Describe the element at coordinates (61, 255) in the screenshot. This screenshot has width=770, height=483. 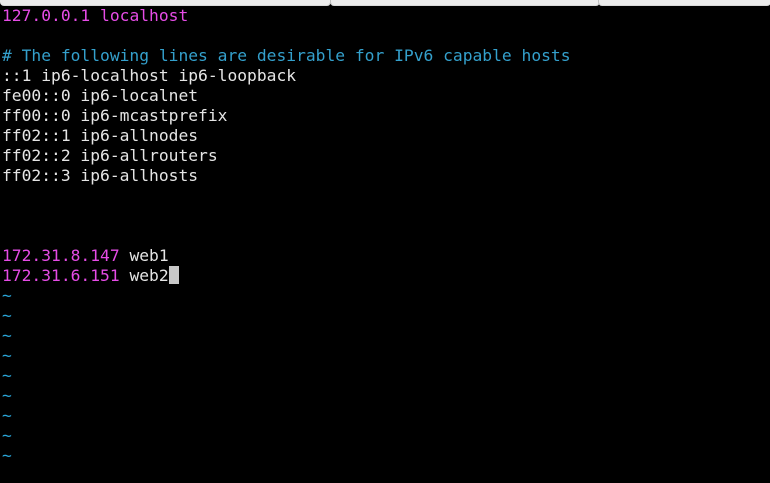
I see `ip-address: 172.31.8.147` at that location.